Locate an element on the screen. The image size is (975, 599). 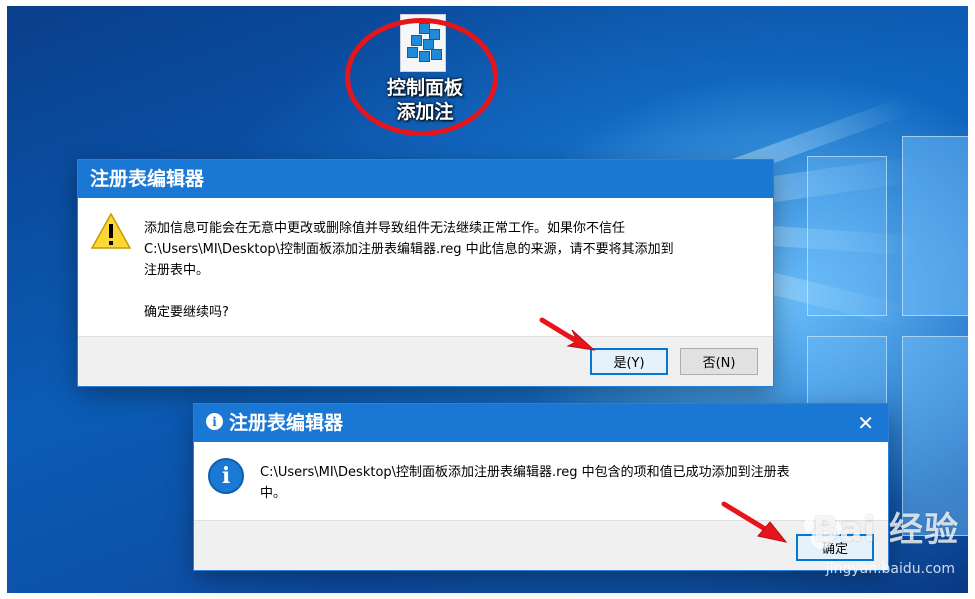
dialog-footer: 是(Y) 否(N) is located at coordinates (425, 361).